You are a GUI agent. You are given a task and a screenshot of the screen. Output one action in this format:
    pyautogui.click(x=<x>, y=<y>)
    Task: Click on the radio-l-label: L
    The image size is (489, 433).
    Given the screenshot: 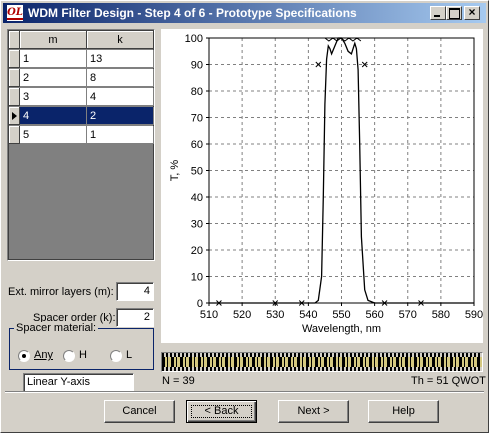 What is the action you would take?
    pyautogui.click(x=129, y=355)
    